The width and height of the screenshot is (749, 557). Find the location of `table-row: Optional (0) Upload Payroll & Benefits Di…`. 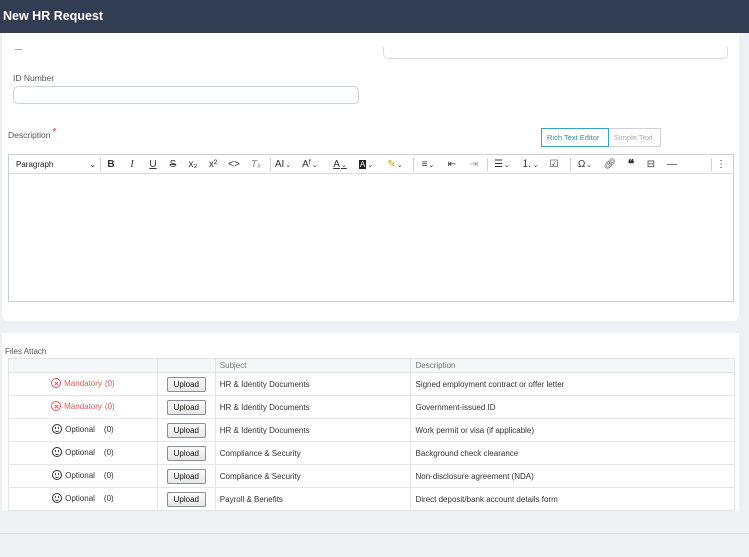

table-row: Optional (0) Upload Payroll & Benefits Di… is located at coordinates (371, 499).